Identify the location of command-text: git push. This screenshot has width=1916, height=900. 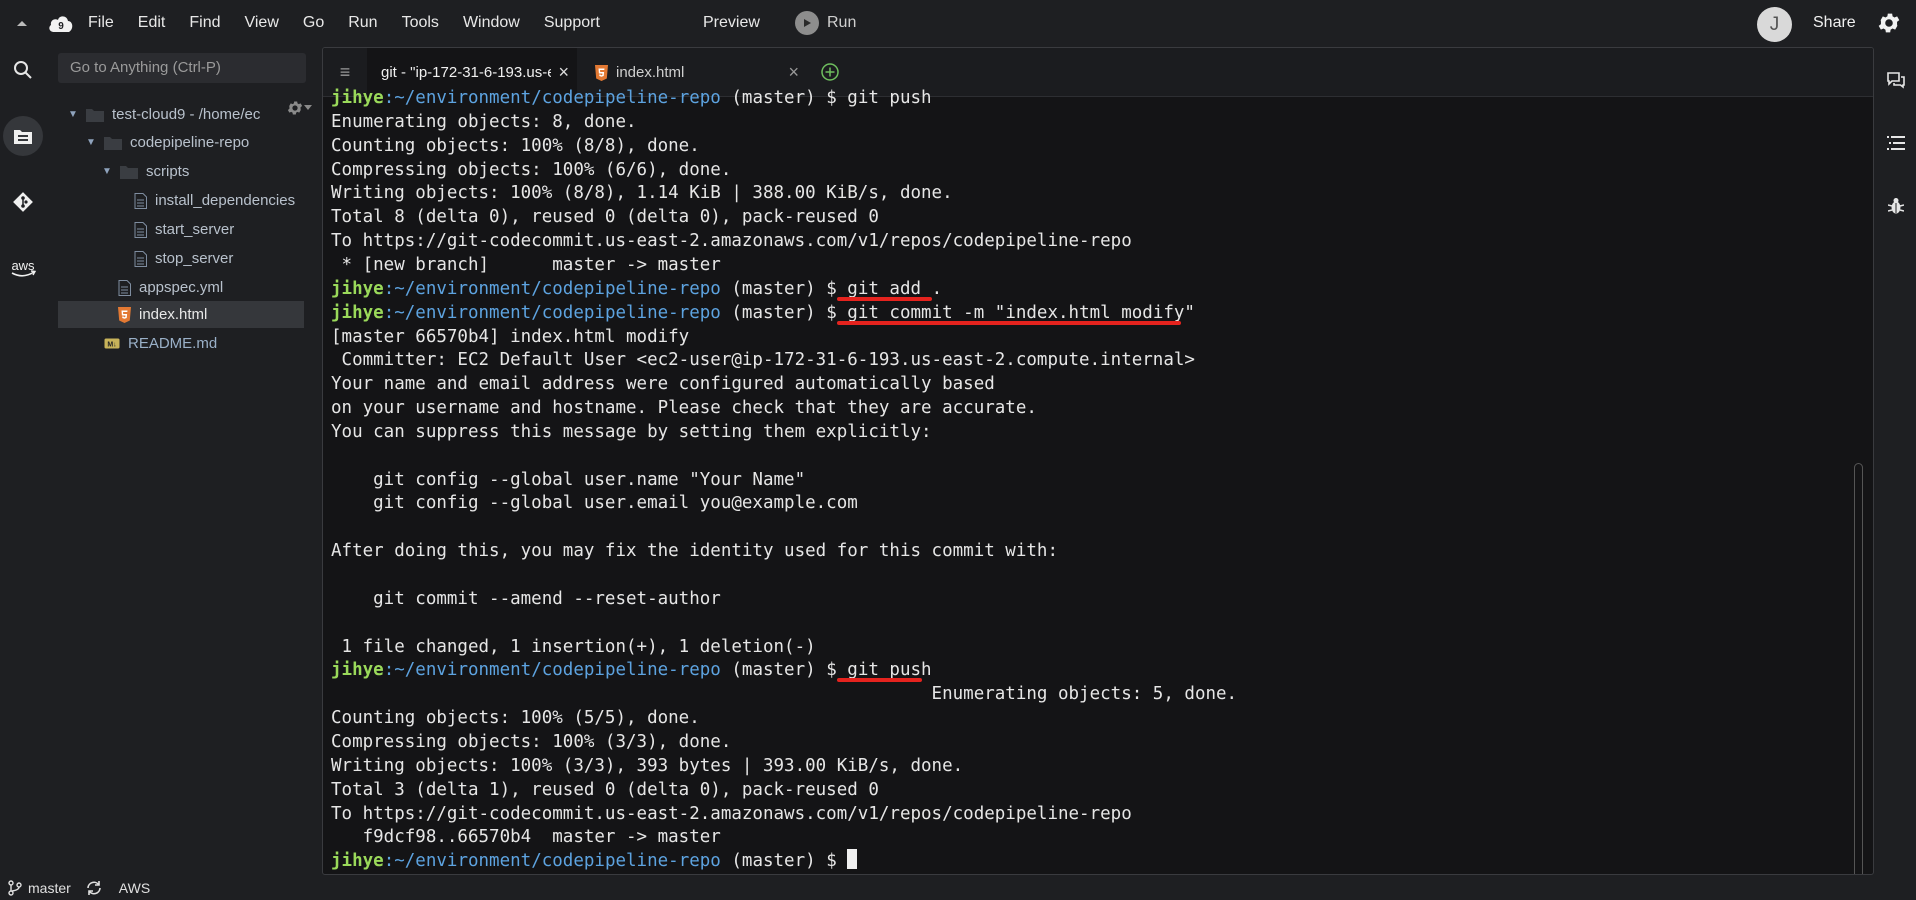
(889, 670).